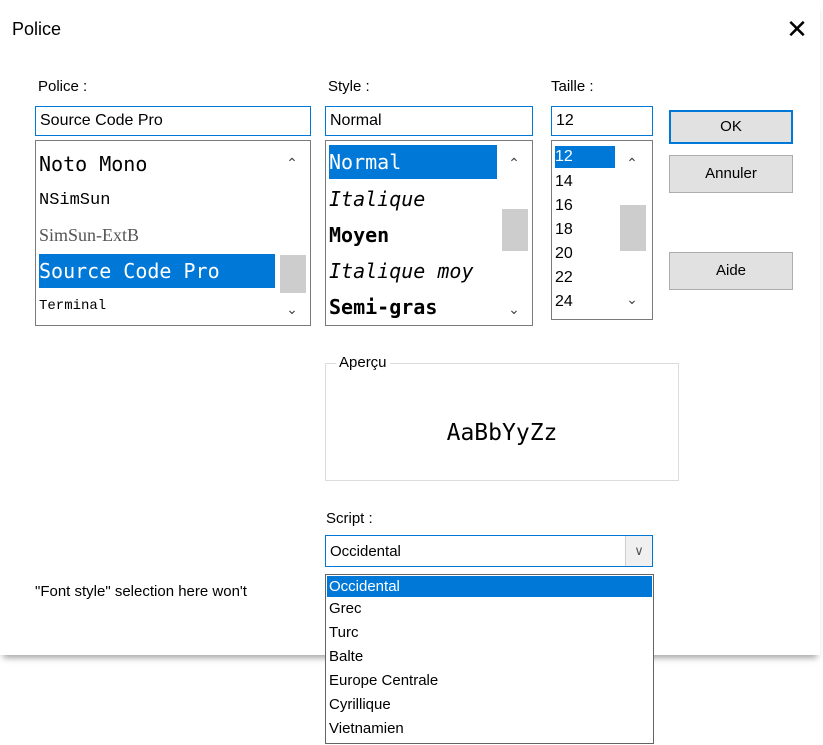  What do you see at coordinates (731, 127) in the screenshot?
I see `ok-button: OK` at bounding box center [731, 127].